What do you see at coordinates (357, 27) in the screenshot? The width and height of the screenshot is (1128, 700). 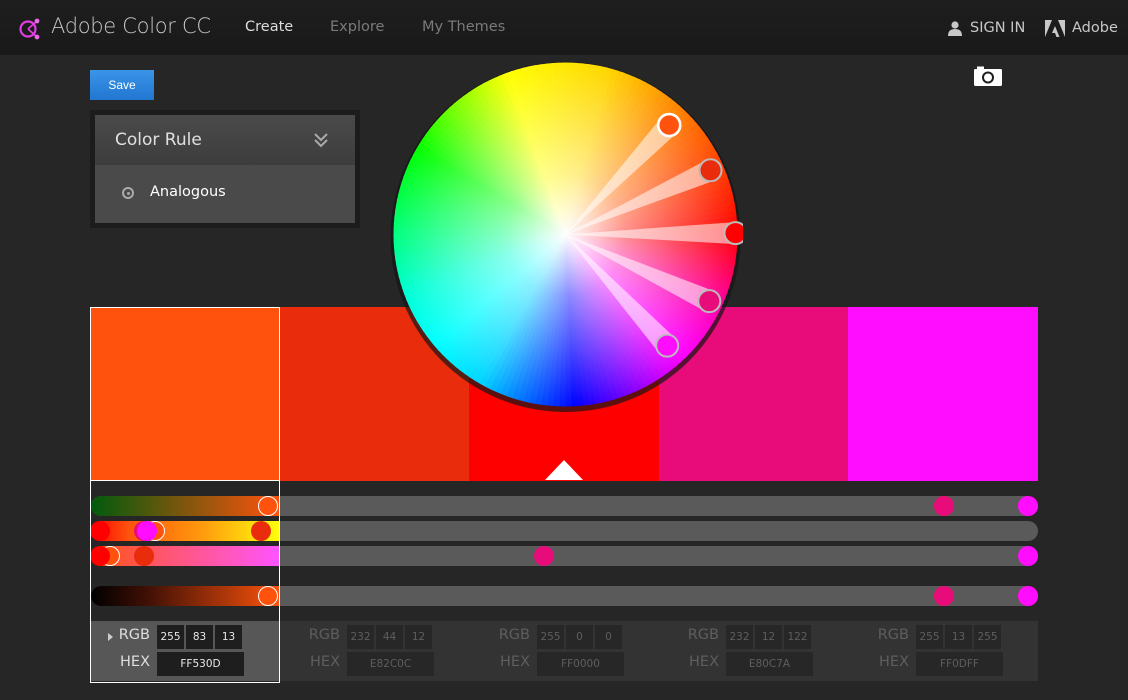 I see `nav-explore: Explore` at bounding box center [357, 27].